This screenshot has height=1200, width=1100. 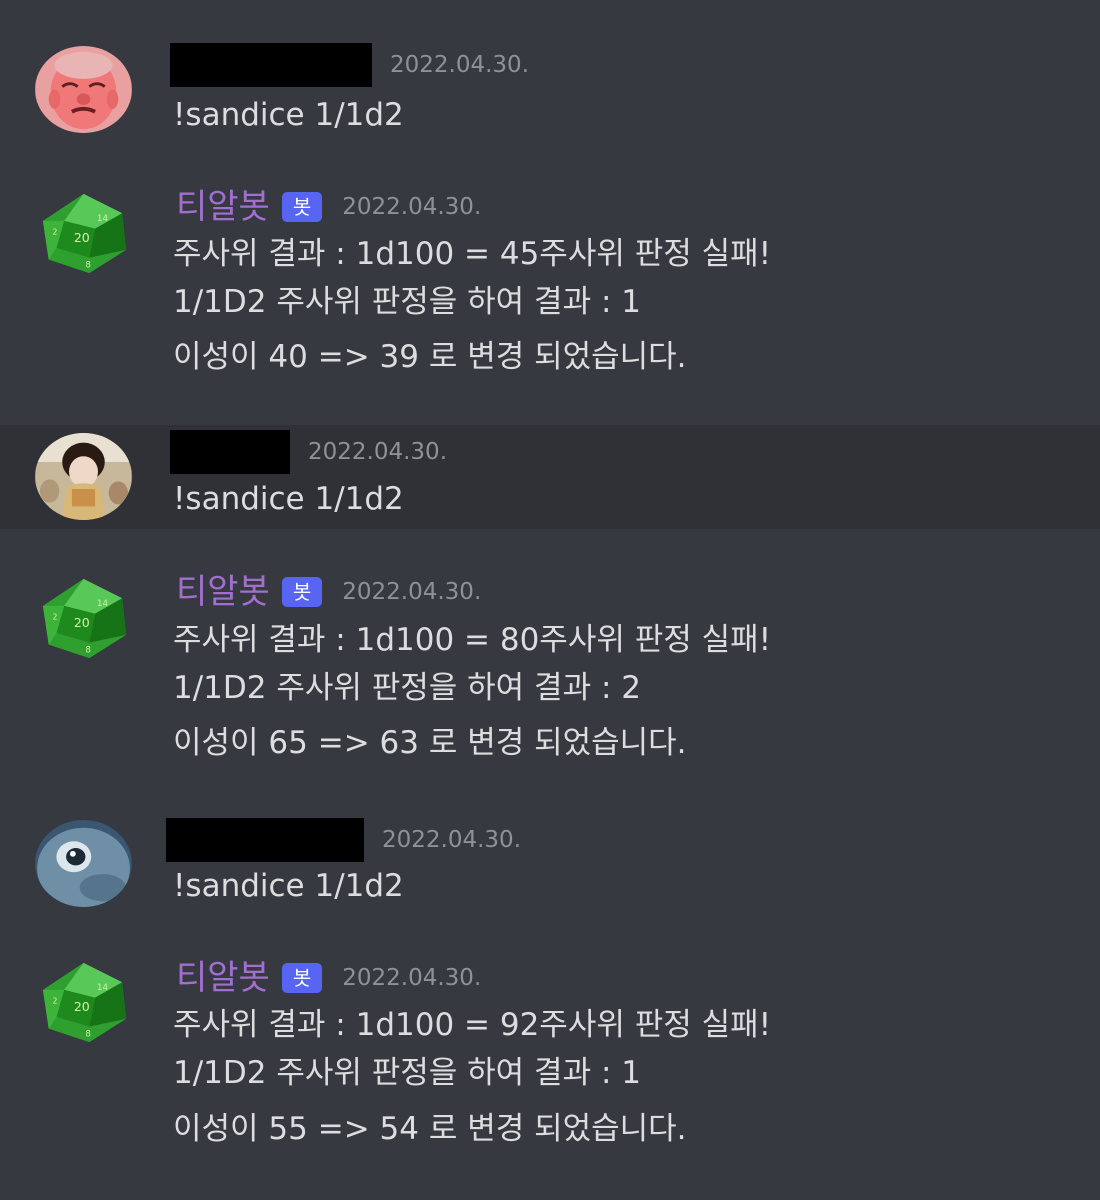 I want to click on message-line-3: 이성이 65 => 63 로 변경 되었습니다., so click(x=430, y=743).